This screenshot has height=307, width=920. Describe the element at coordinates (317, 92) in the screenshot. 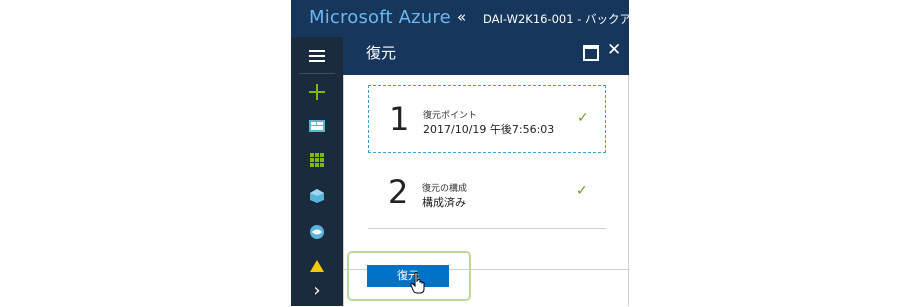

I see `plus-icon` at that location.